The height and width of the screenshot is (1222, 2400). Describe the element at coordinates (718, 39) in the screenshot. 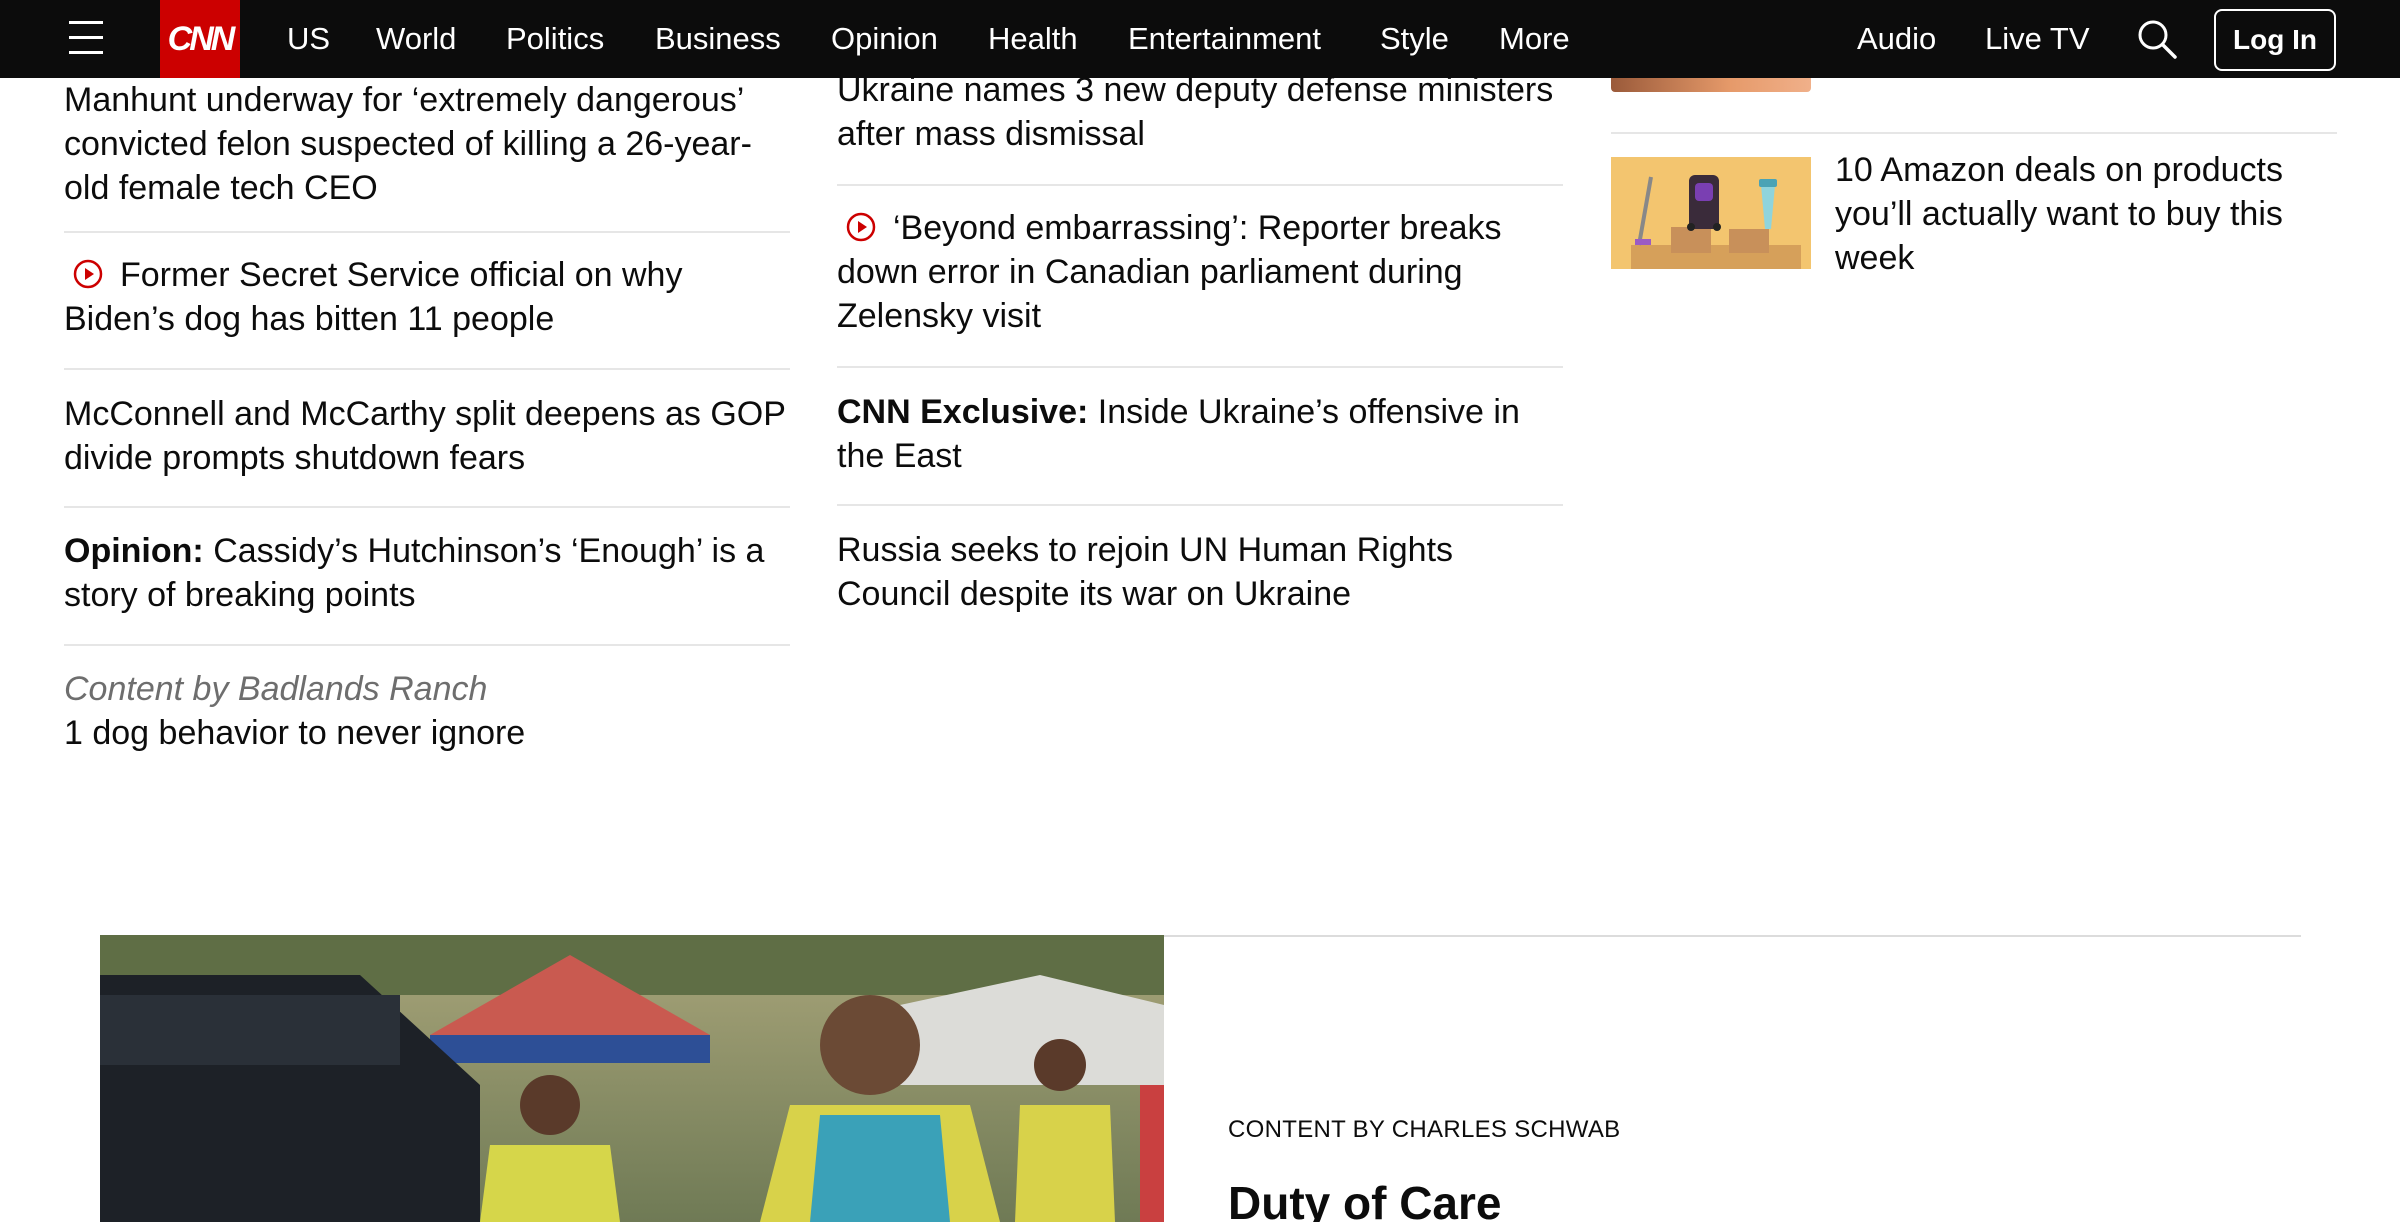

I see `nav-item-business: Business` at that location.